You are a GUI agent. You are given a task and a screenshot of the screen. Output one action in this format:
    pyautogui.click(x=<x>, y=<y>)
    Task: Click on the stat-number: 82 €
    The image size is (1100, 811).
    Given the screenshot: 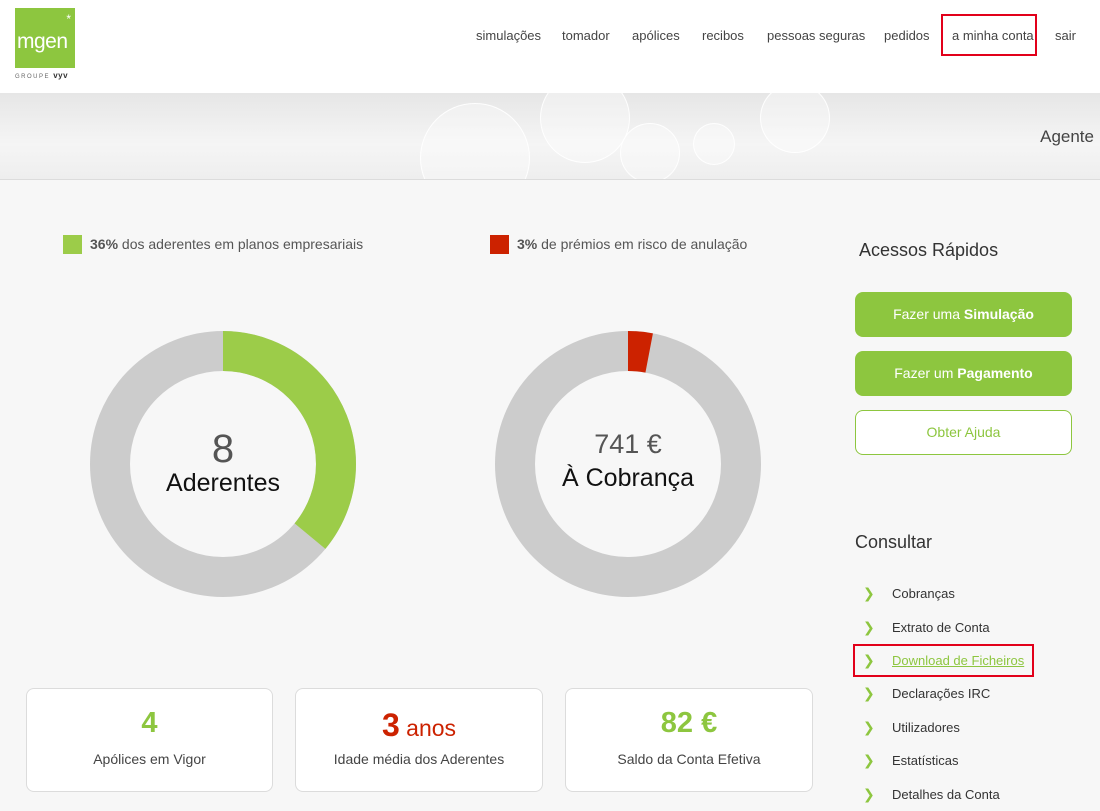 What is the action you would take?
    pyautogui.click(x=689, y=723)
    